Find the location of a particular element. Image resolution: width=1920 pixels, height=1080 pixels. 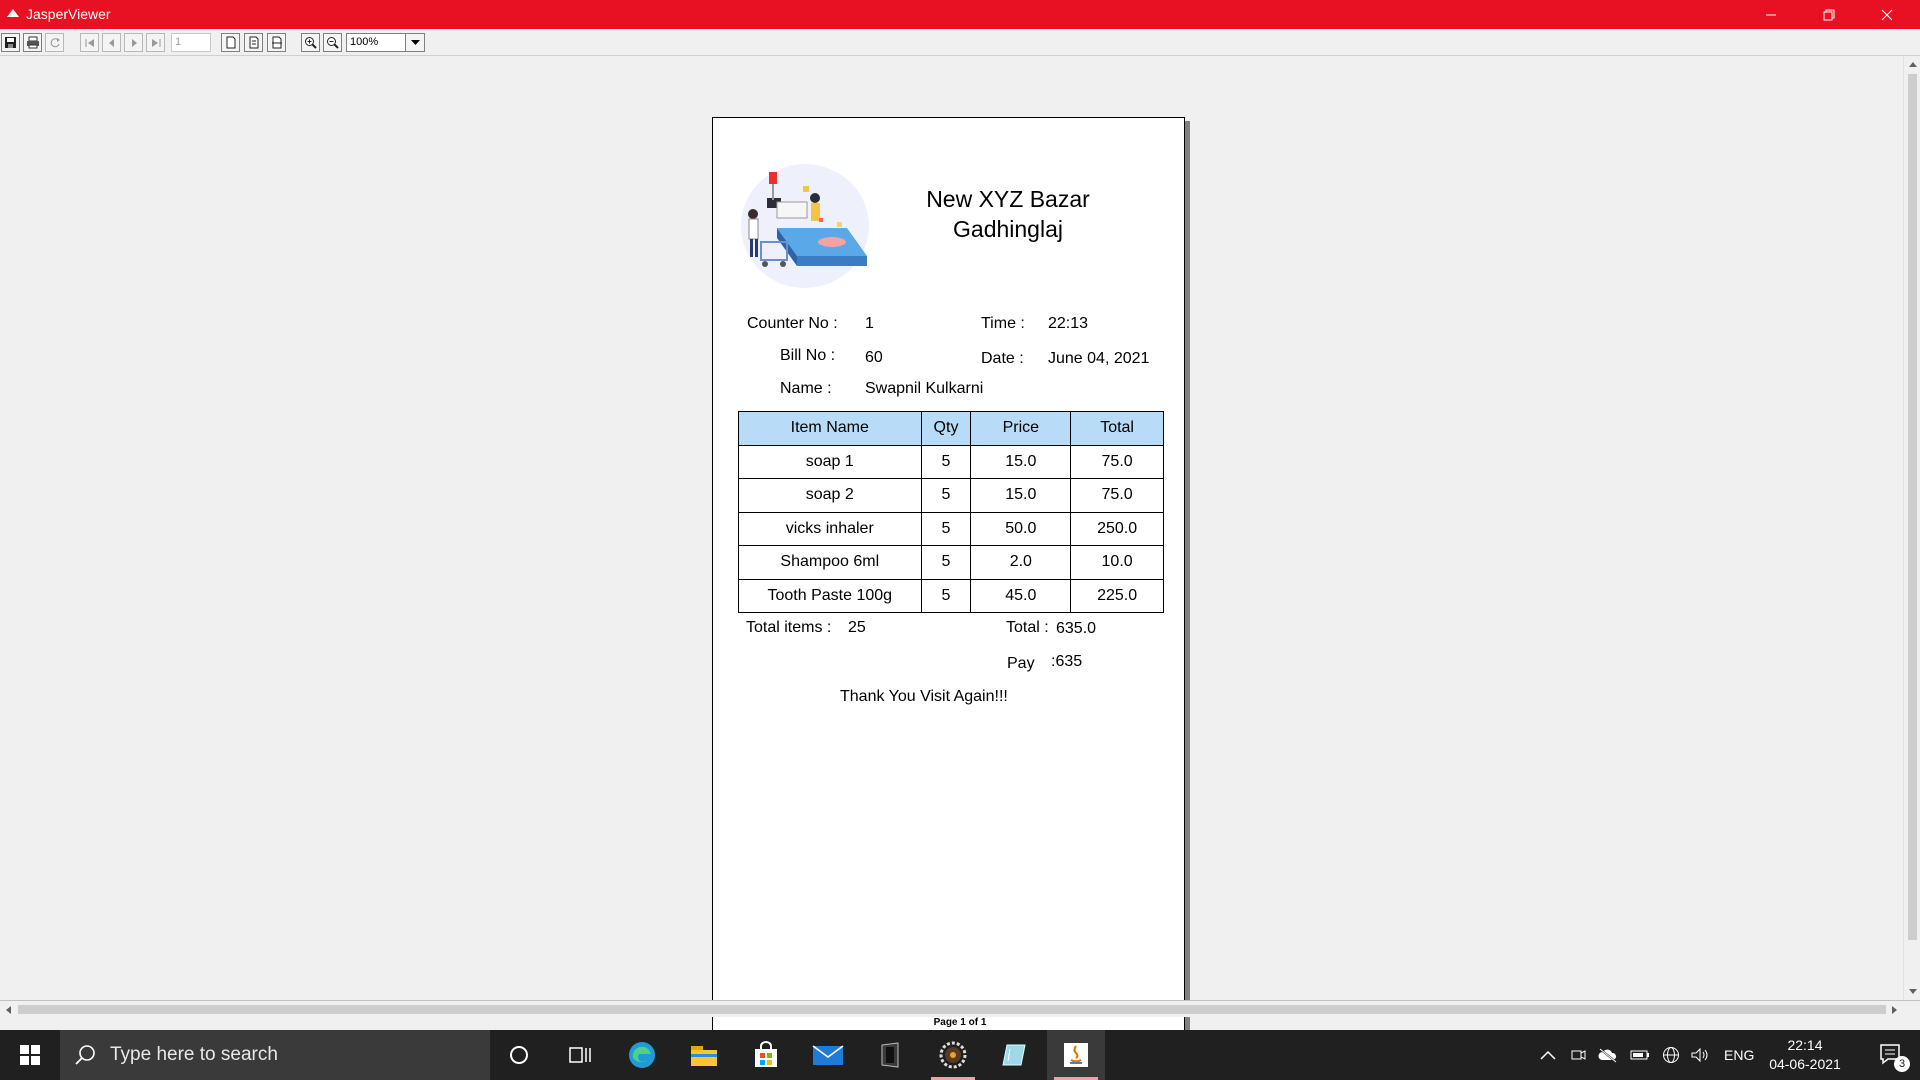

date-label: Date : is located at coordinates (1002, 358).